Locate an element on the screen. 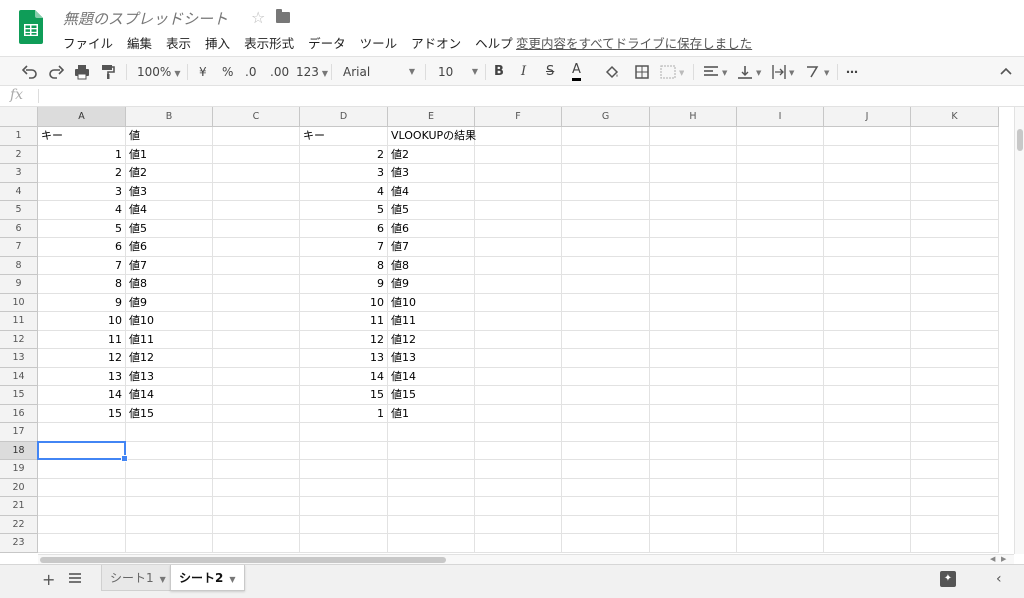  sheet-tab-2: シート2 ▼ is located at coordinates (207, 578).